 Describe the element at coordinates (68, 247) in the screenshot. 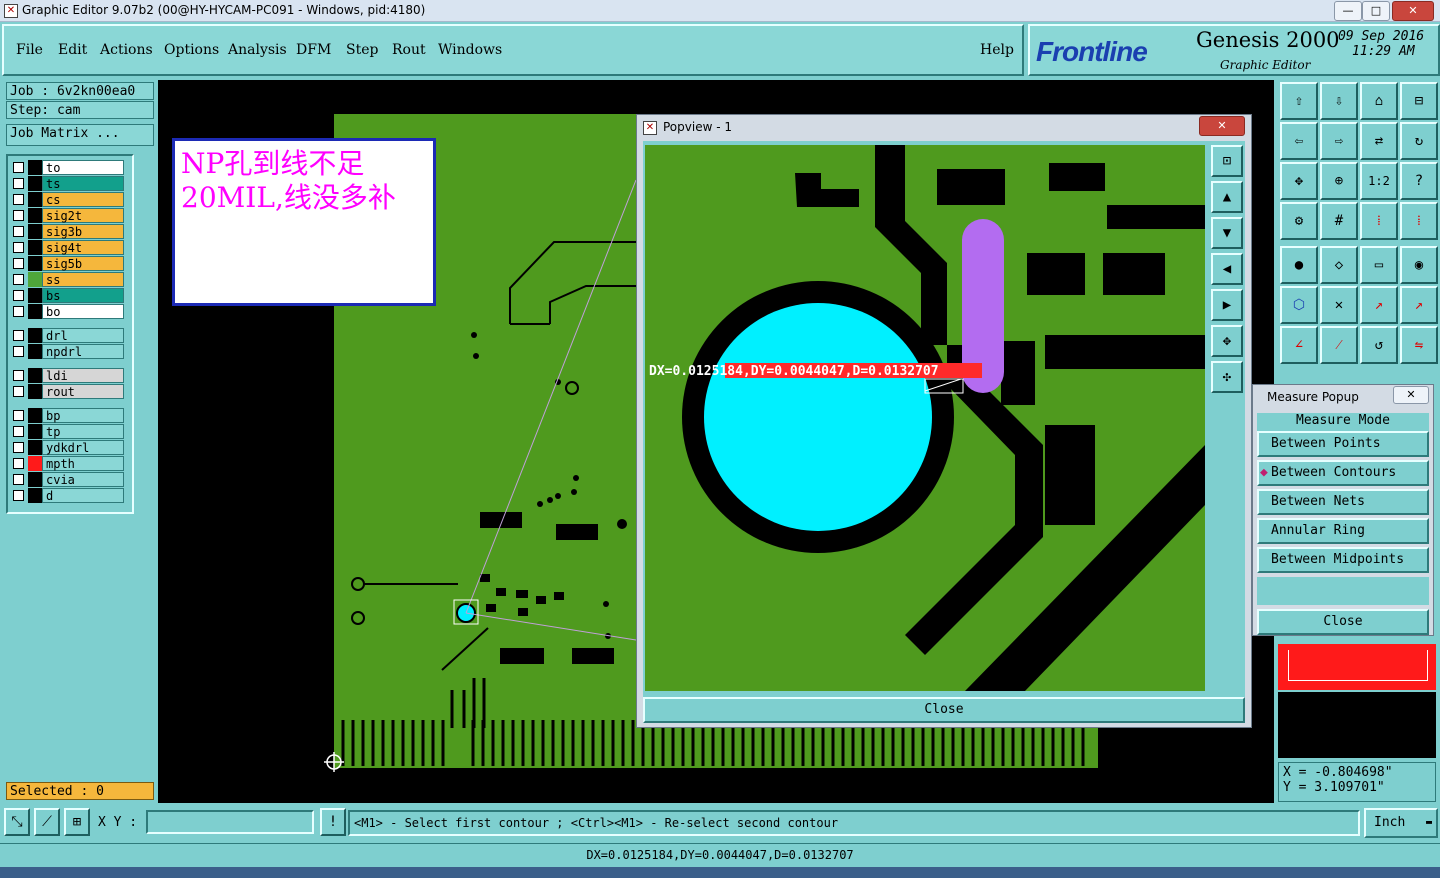

I see `layer-row-sig4t: sig4t` at that location.